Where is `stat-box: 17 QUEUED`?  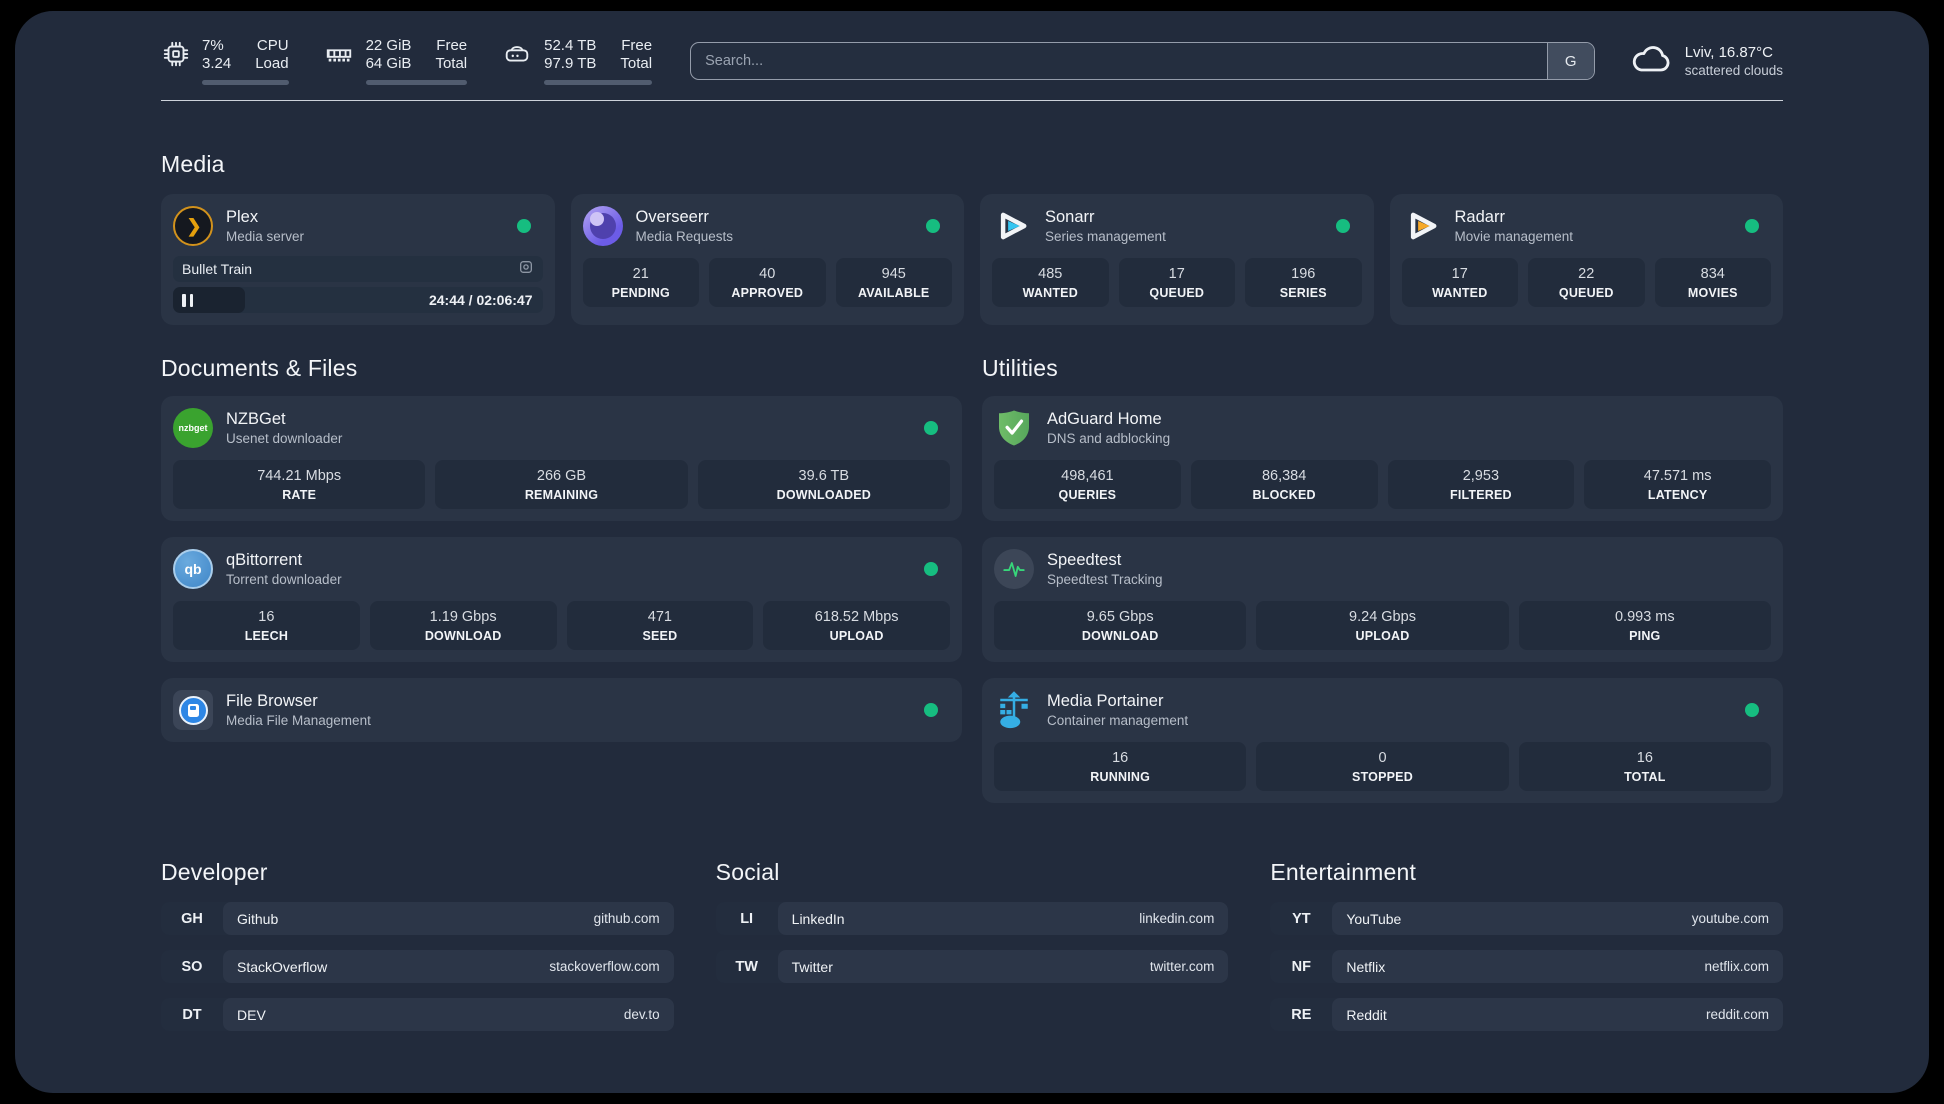
stat-box: 17 QUEUED is located at coordinates (1176, 282).